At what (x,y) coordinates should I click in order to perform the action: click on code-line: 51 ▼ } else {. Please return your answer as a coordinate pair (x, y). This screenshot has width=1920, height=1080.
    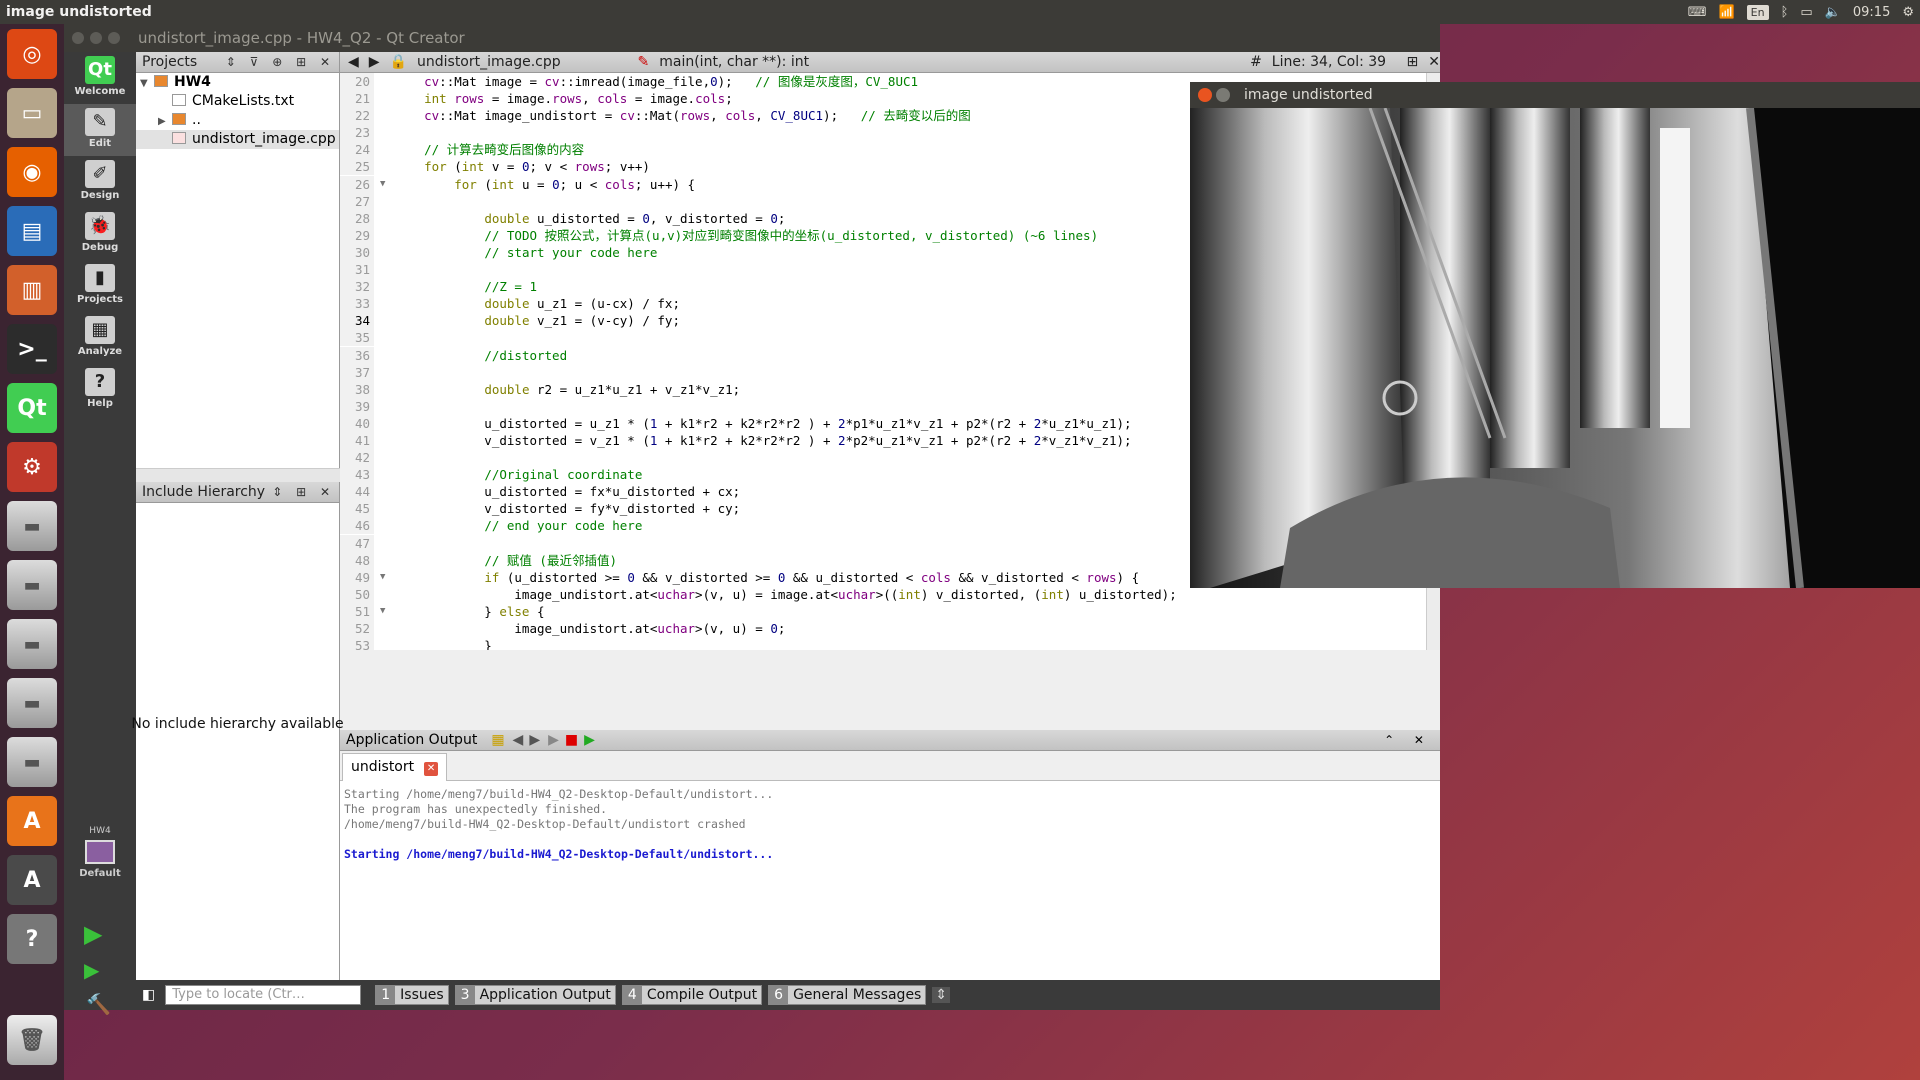
    Looking at the image, I should click on (883, 611).